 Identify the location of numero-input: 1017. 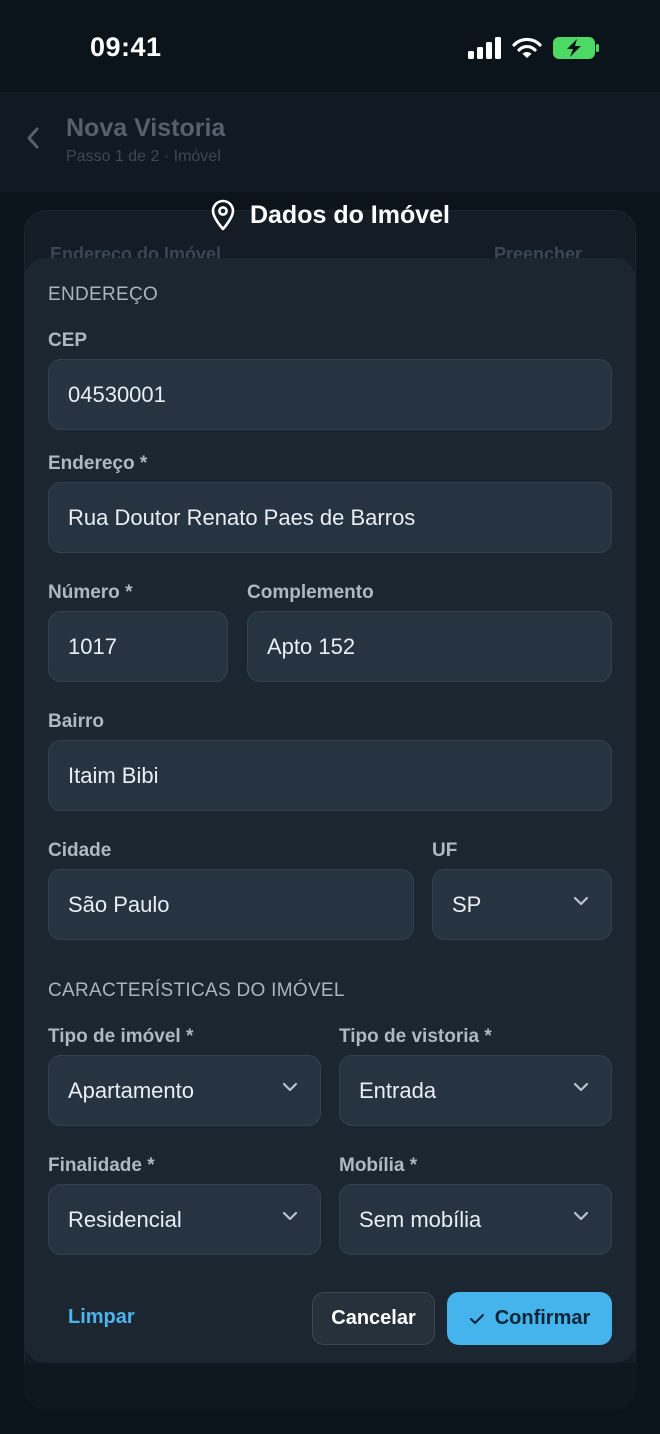
(138, 646).